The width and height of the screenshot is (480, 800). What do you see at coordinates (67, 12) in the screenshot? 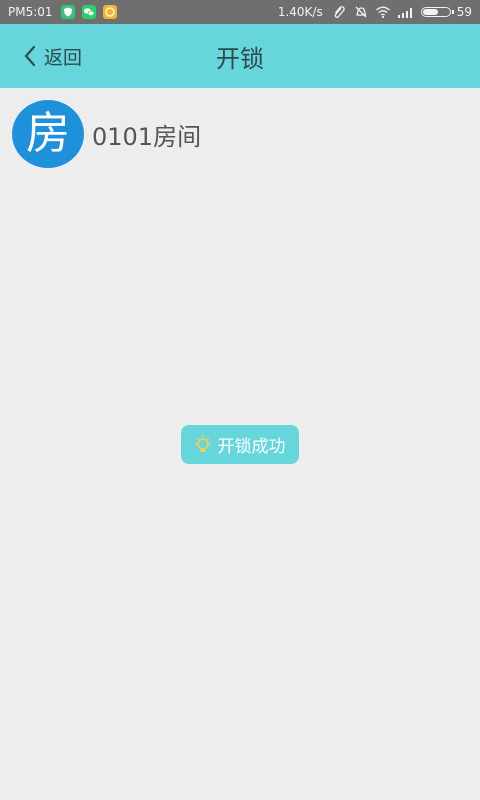
I see `shield-app-icon` at bounding box center [67, 12].